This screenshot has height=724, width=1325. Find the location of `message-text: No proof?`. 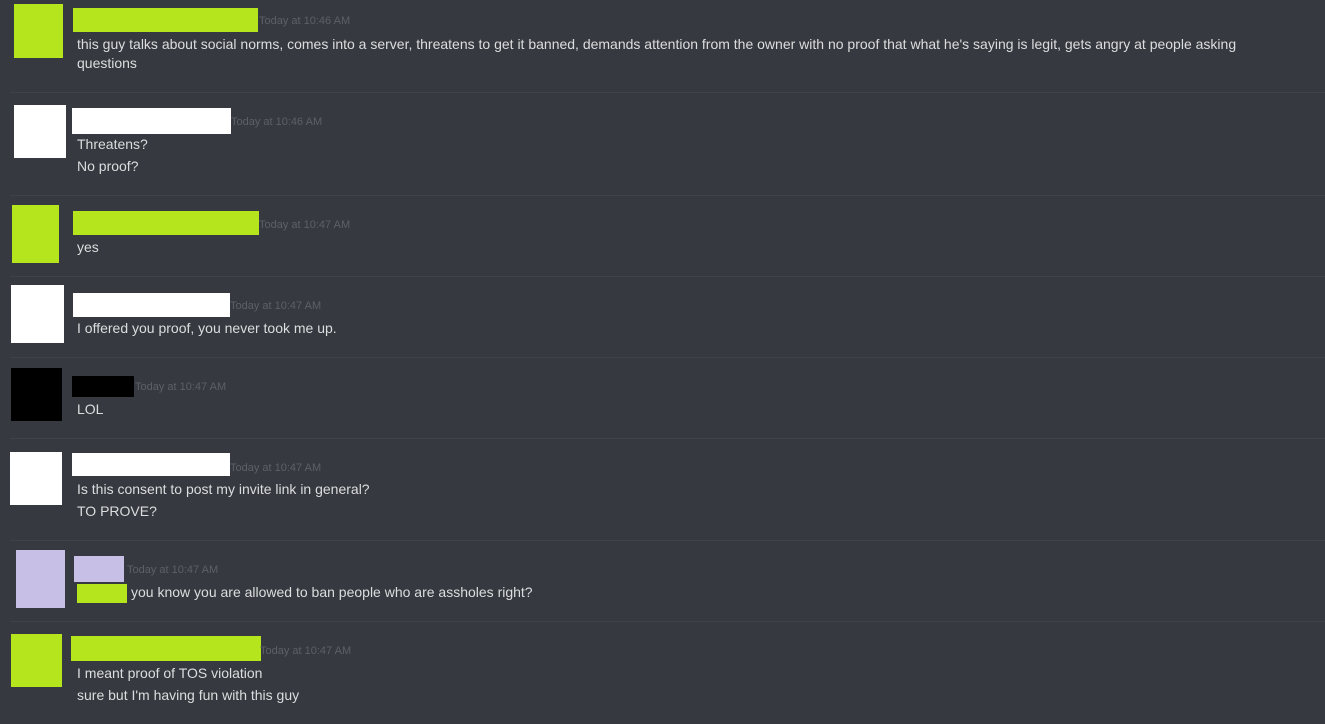

message-text: No proof? is located at coordinates (108, 166).